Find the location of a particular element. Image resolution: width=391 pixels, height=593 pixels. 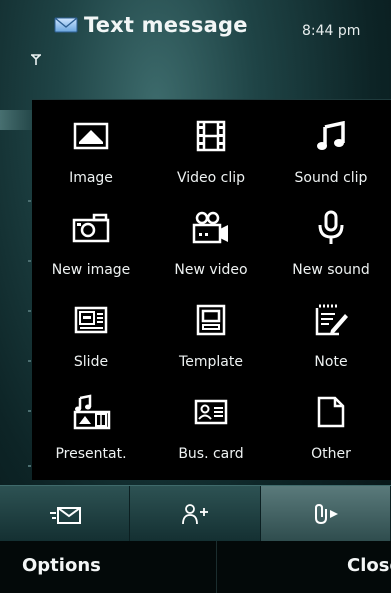

insert-image-item: Image is located at coordinates (91, 146).